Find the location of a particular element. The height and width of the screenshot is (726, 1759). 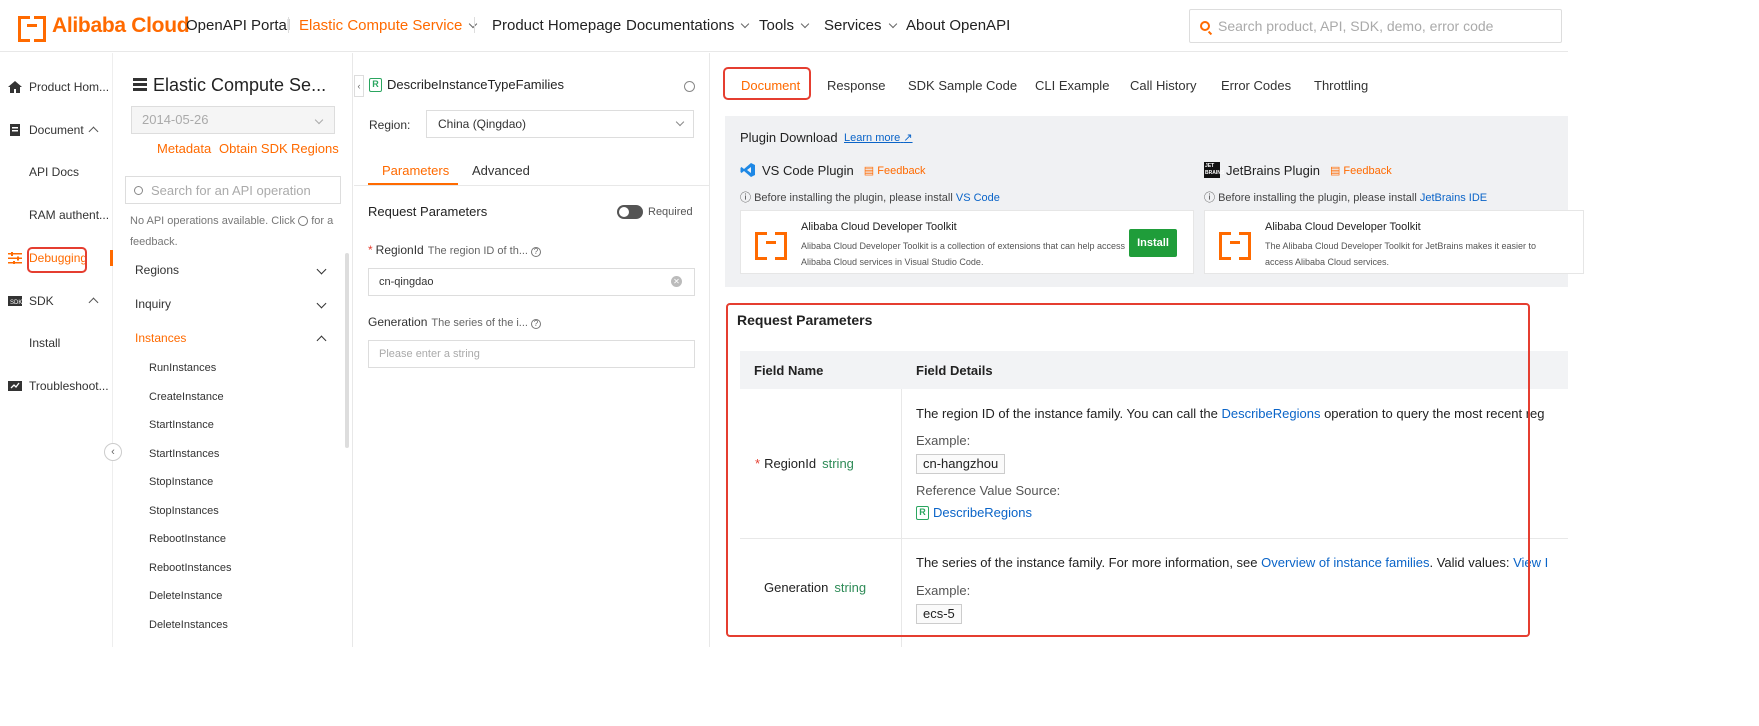

tab-call-history: Call History is located at coordinates (1163, 85).